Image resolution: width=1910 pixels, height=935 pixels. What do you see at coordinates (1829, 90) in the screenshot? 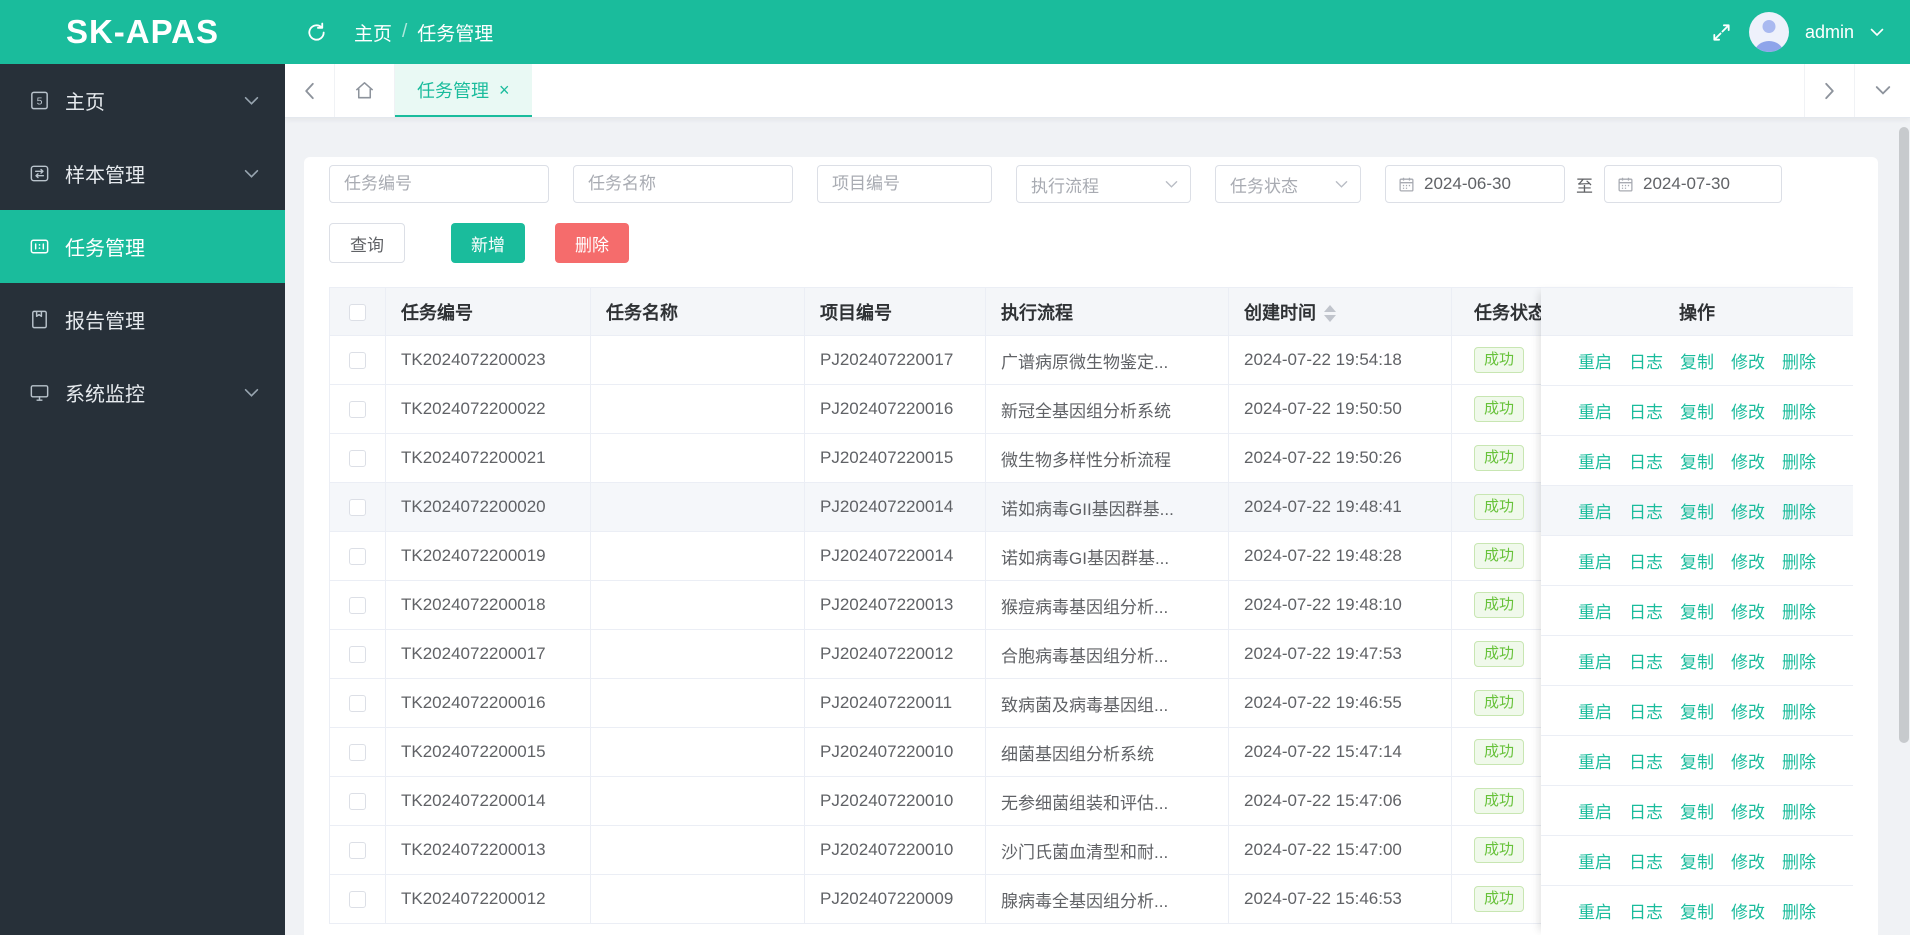
I see `tabs-scroll-right-button` at bounding box center [1829, 90].